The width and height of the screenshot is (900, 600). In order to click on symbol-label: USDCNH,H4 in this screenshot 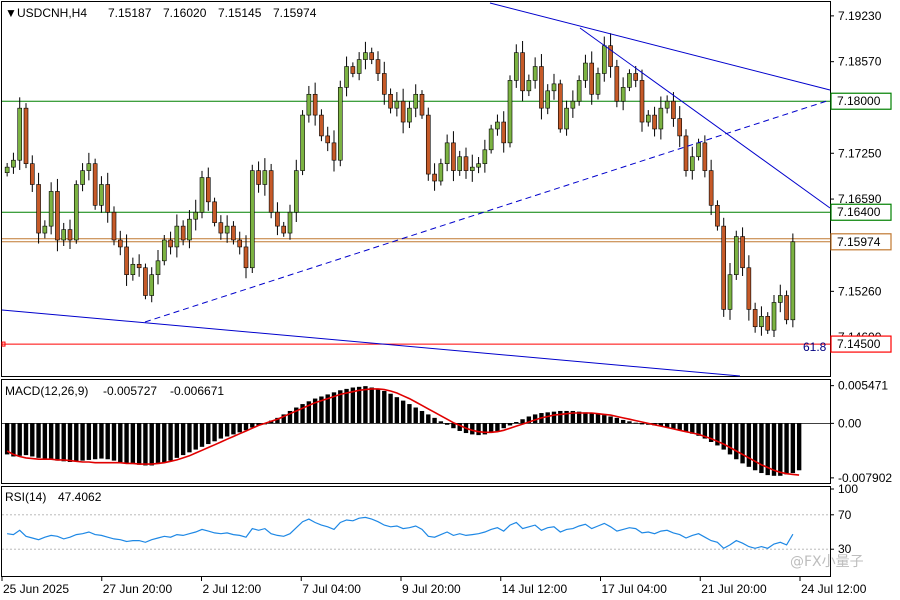, I will do `click(52, 13)`.